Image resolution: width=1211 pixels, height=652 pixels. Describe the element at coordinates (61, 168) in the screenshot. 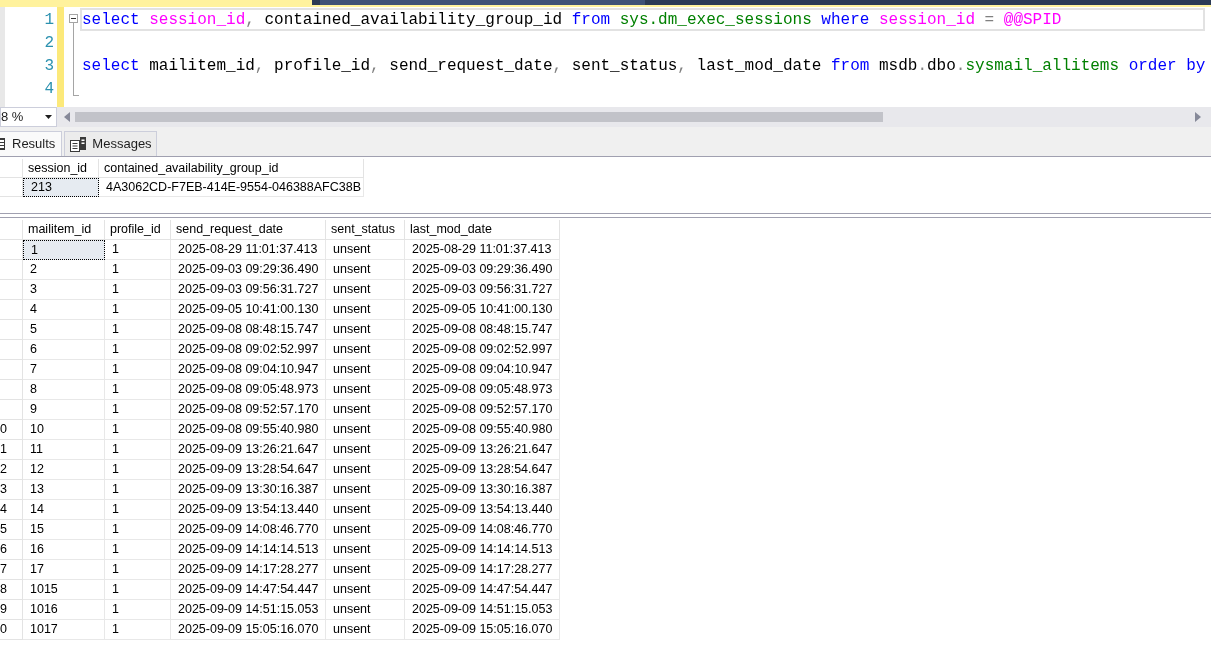

I see `column-header: session_id` at that location.